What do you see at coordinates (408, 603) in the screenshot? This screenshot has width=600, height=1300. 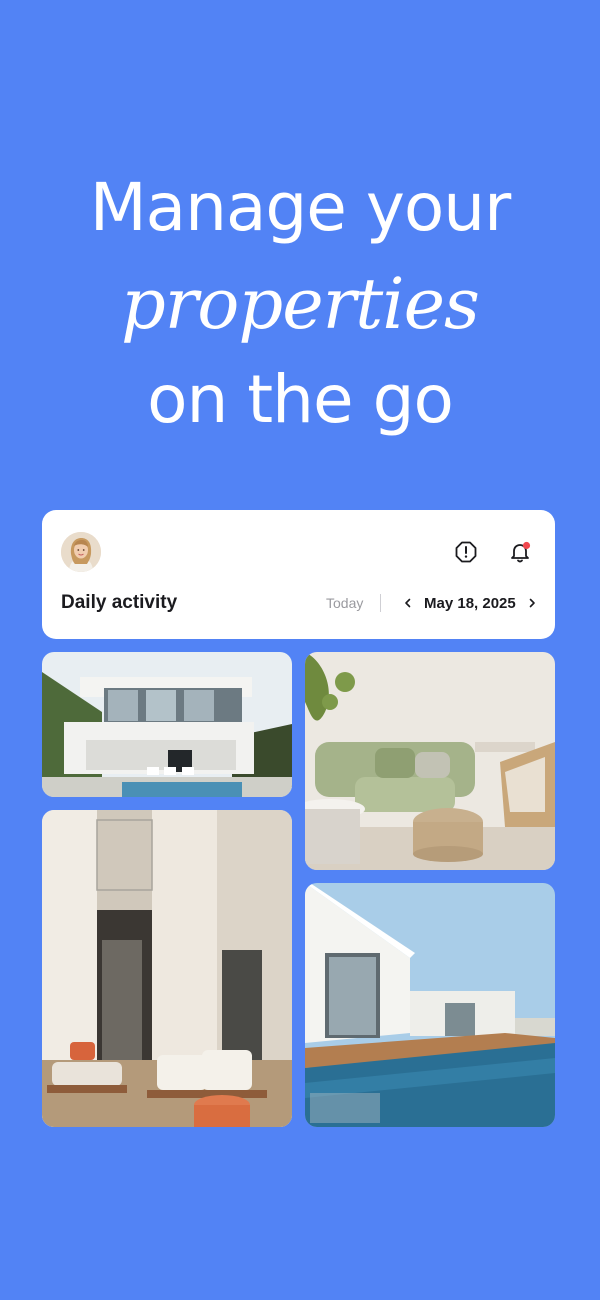 I see `chevron-left-icon` at bounding box center [408, 603].